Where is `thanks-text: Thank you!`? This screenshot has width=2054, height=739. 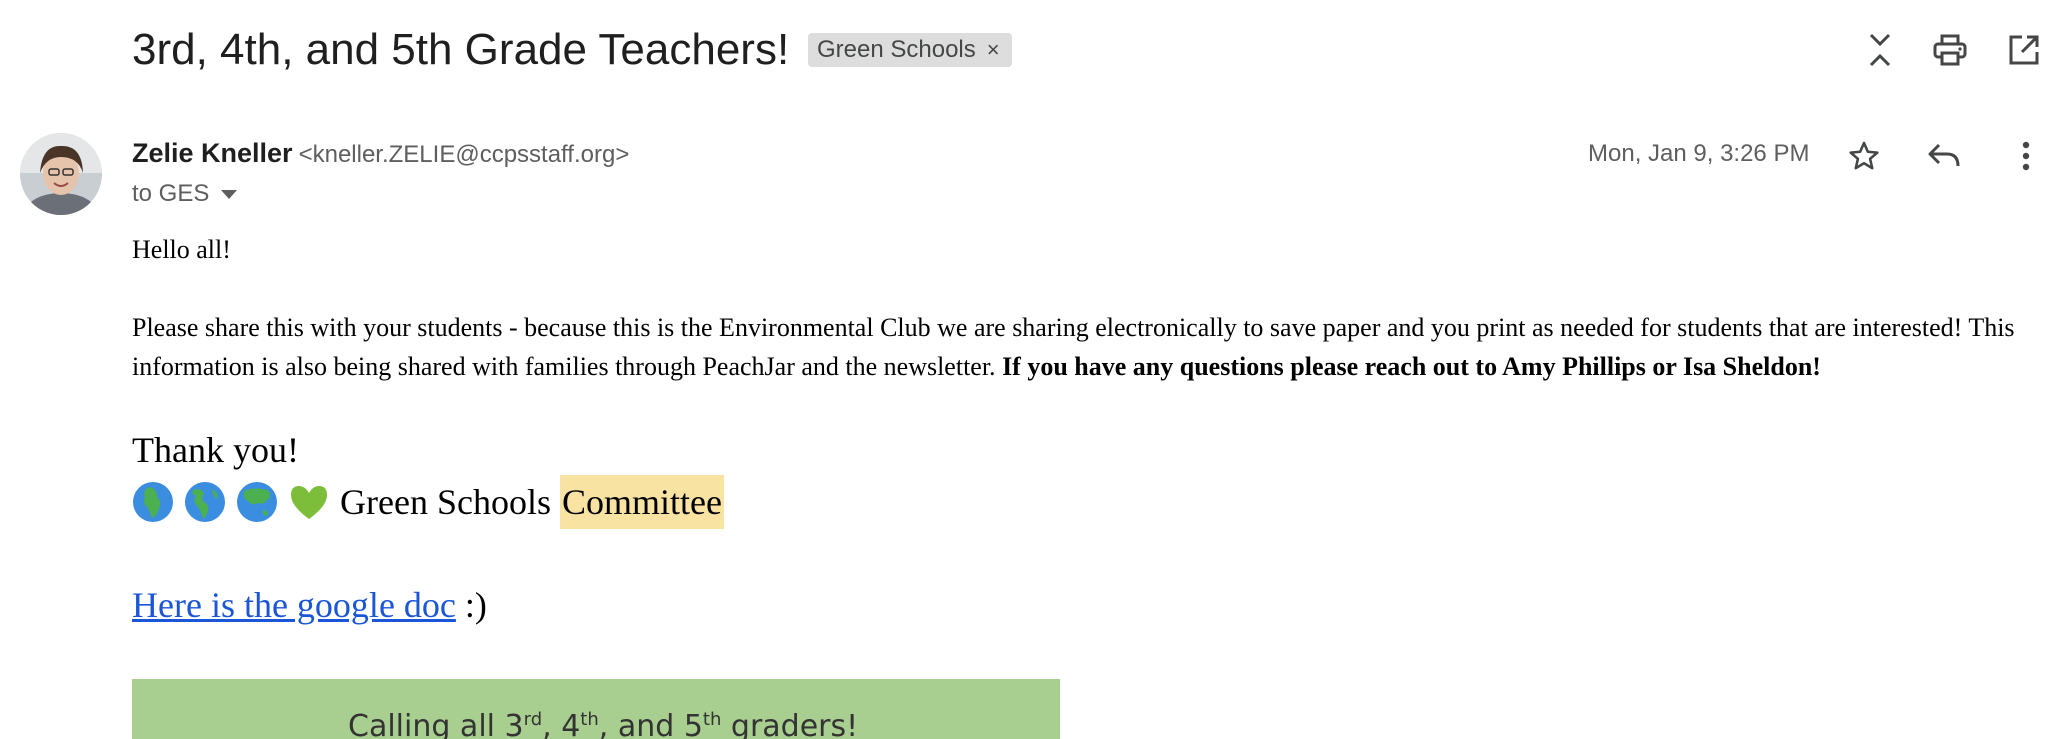
thanks-text: Thank you! is located at coordinates (215, 450).